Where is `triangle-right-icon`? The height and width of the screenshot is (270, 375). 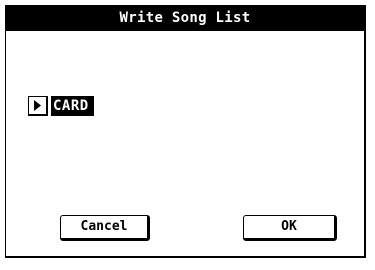 triangle-right-icon is located at coordinates (37, 105).